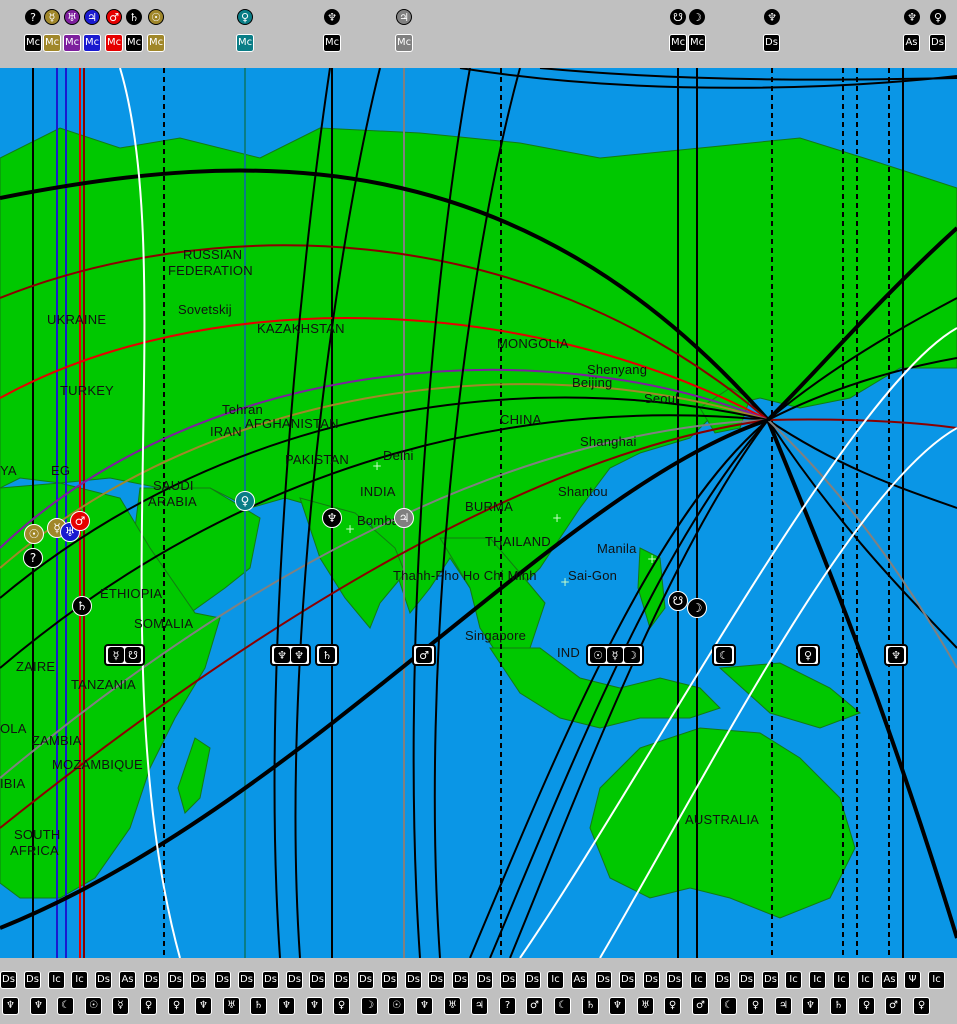  I want to click on saturn-symbol-map: ♄, so click(82, 606).